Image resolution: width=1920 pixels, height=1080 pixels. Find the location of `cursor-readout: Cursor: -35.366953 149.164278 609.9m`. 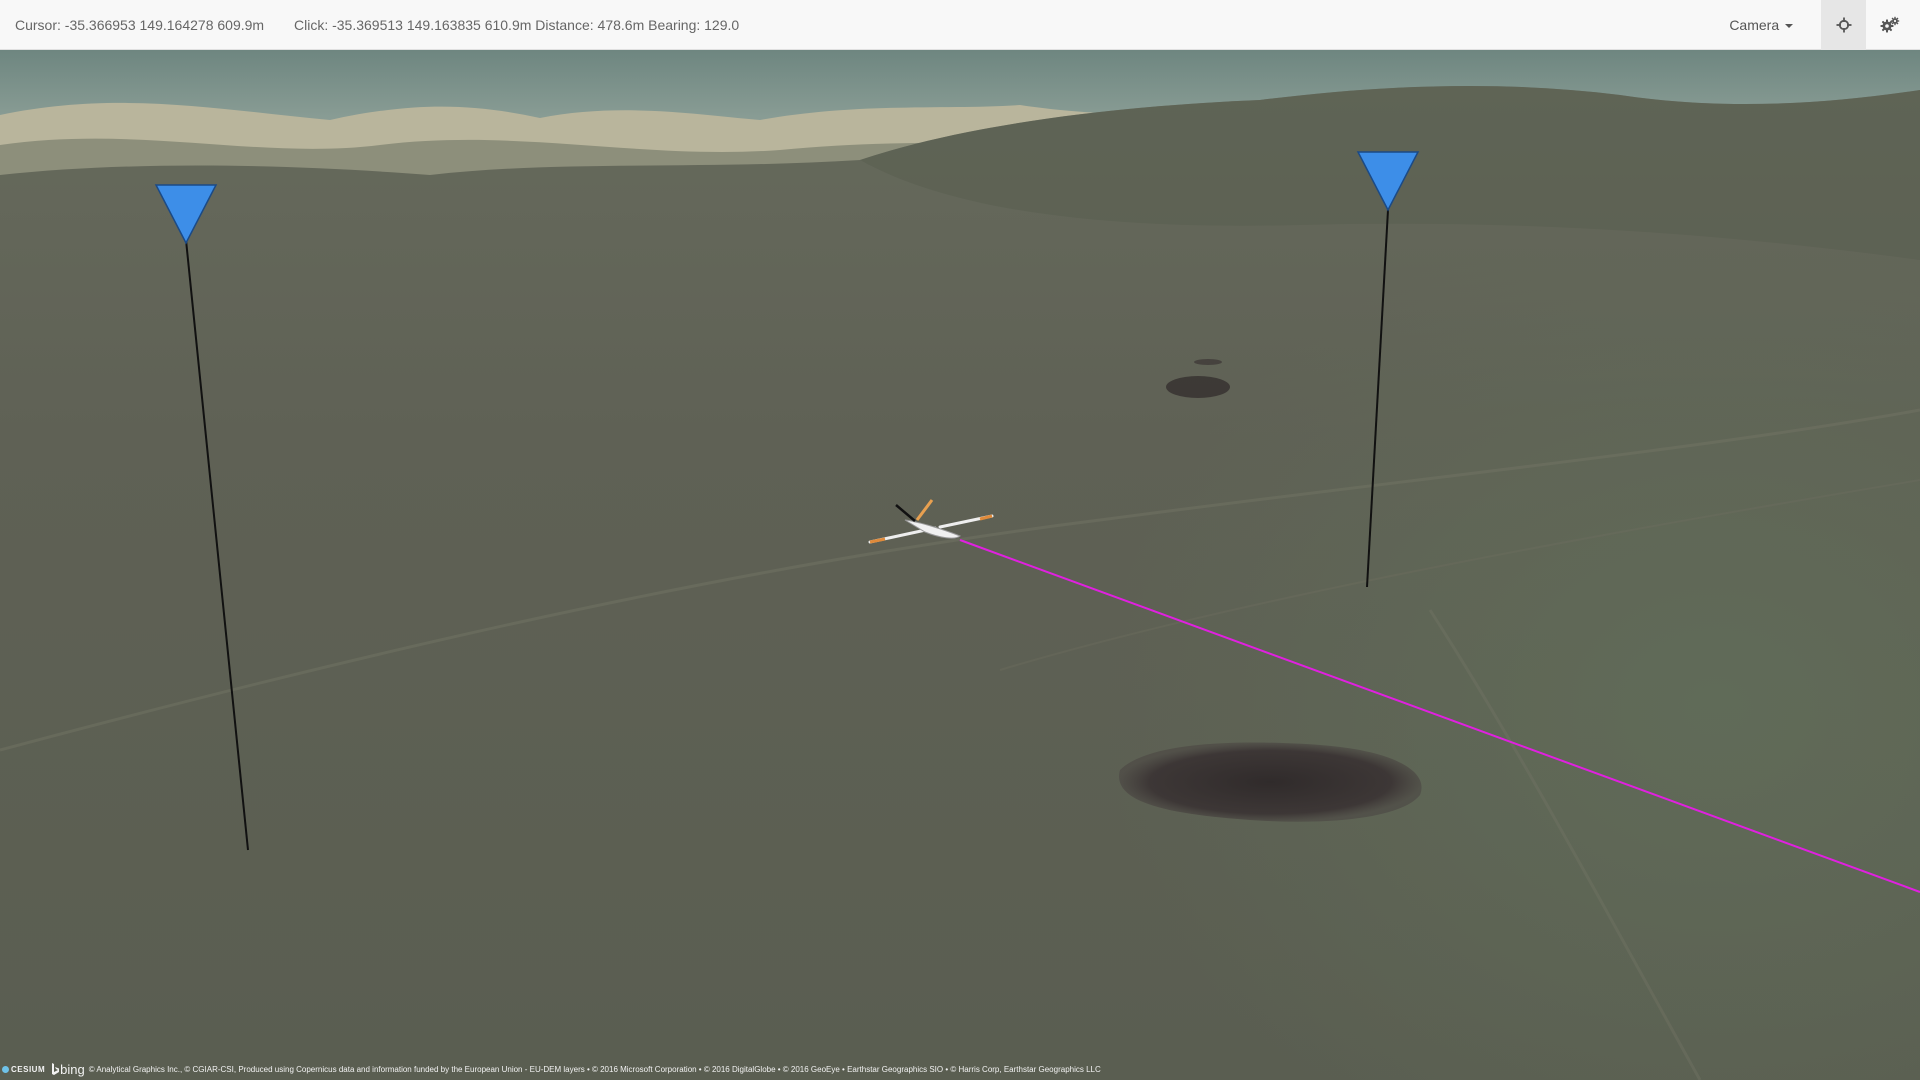

cursor-readout: Cursor: -35.366953 149.164278 609.9m is located at coordinates (140, 25).